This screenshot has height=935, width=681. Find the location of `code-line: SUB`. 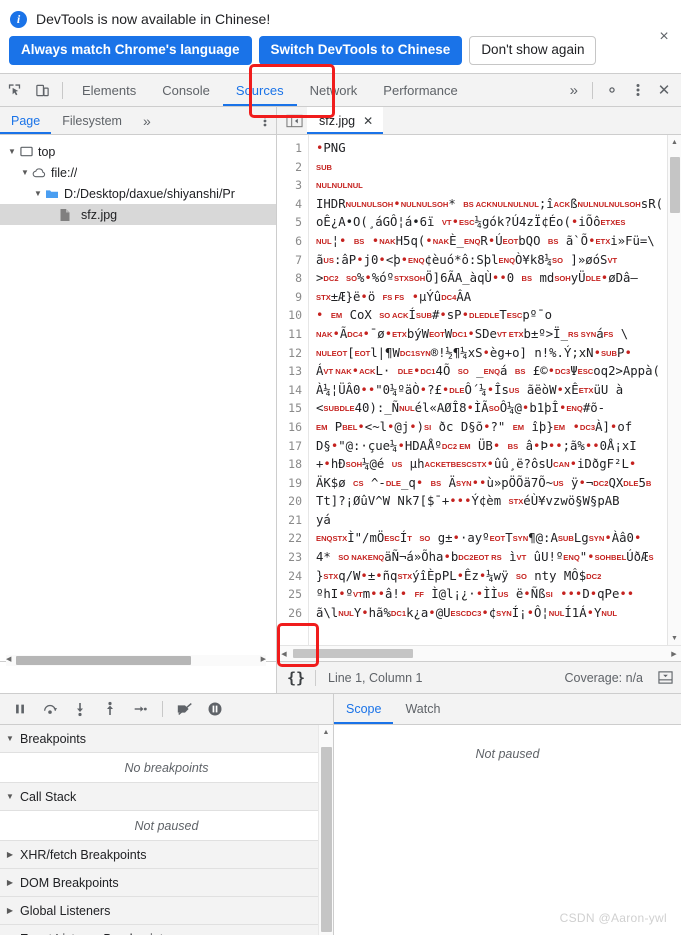

code-line: SUB is located at coordinates (498, 167).